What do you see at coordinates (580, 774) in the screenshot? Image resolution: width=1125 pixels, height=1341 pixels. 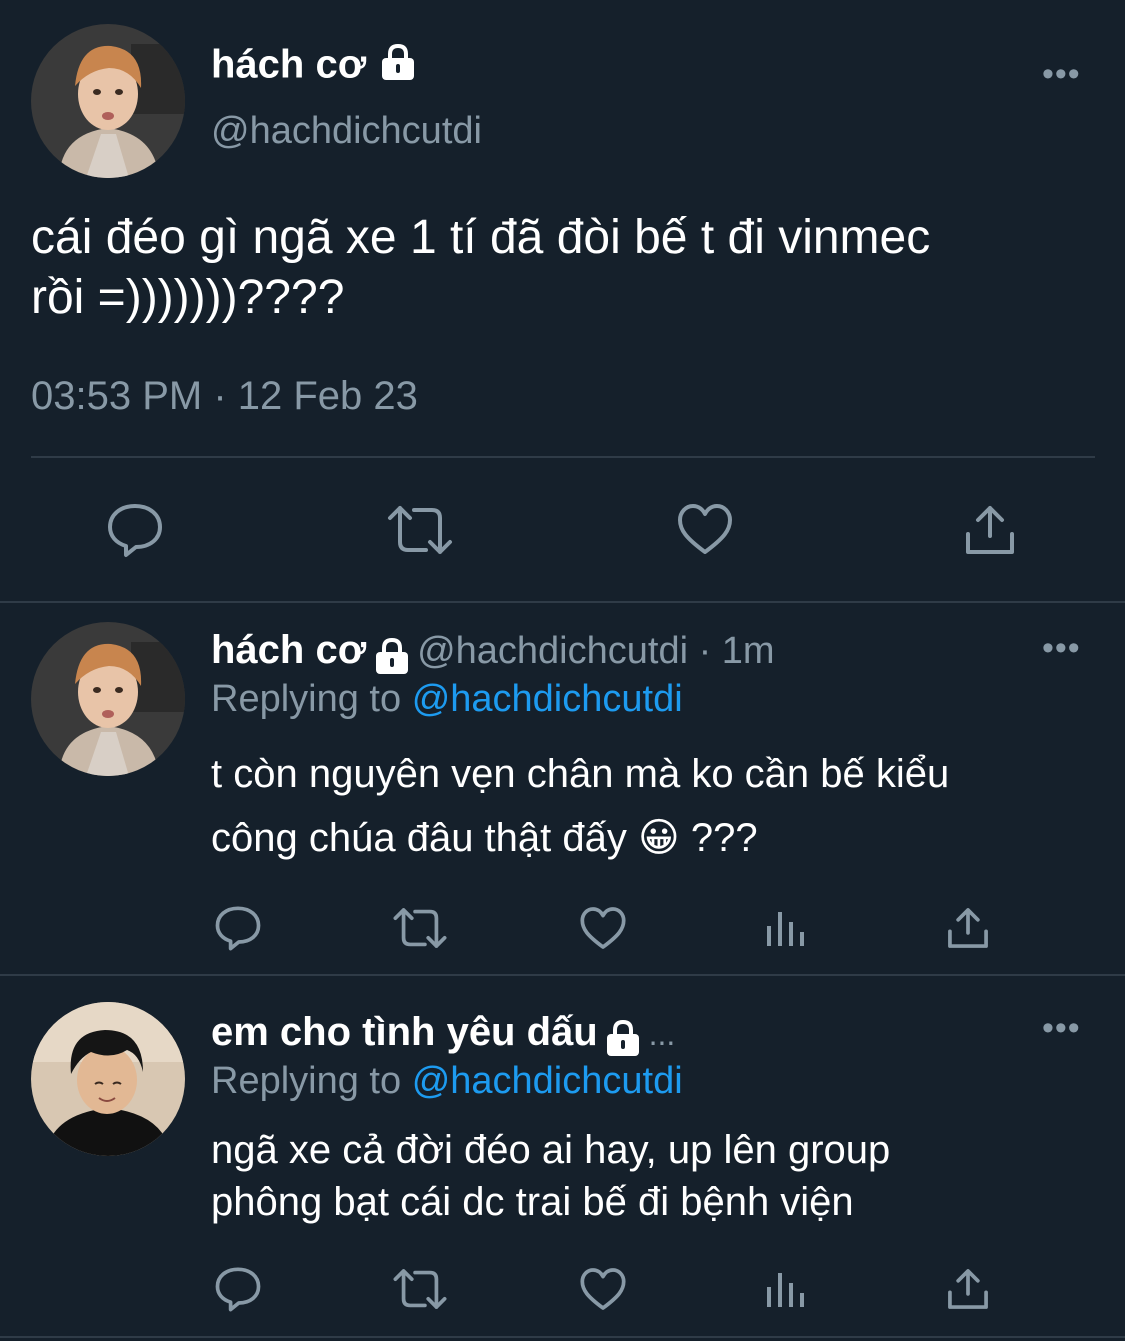 I see `reply-text-line: t còn nguyên vẹn chân mà ko cần bế kiểu` at bounding box center [580, 774].